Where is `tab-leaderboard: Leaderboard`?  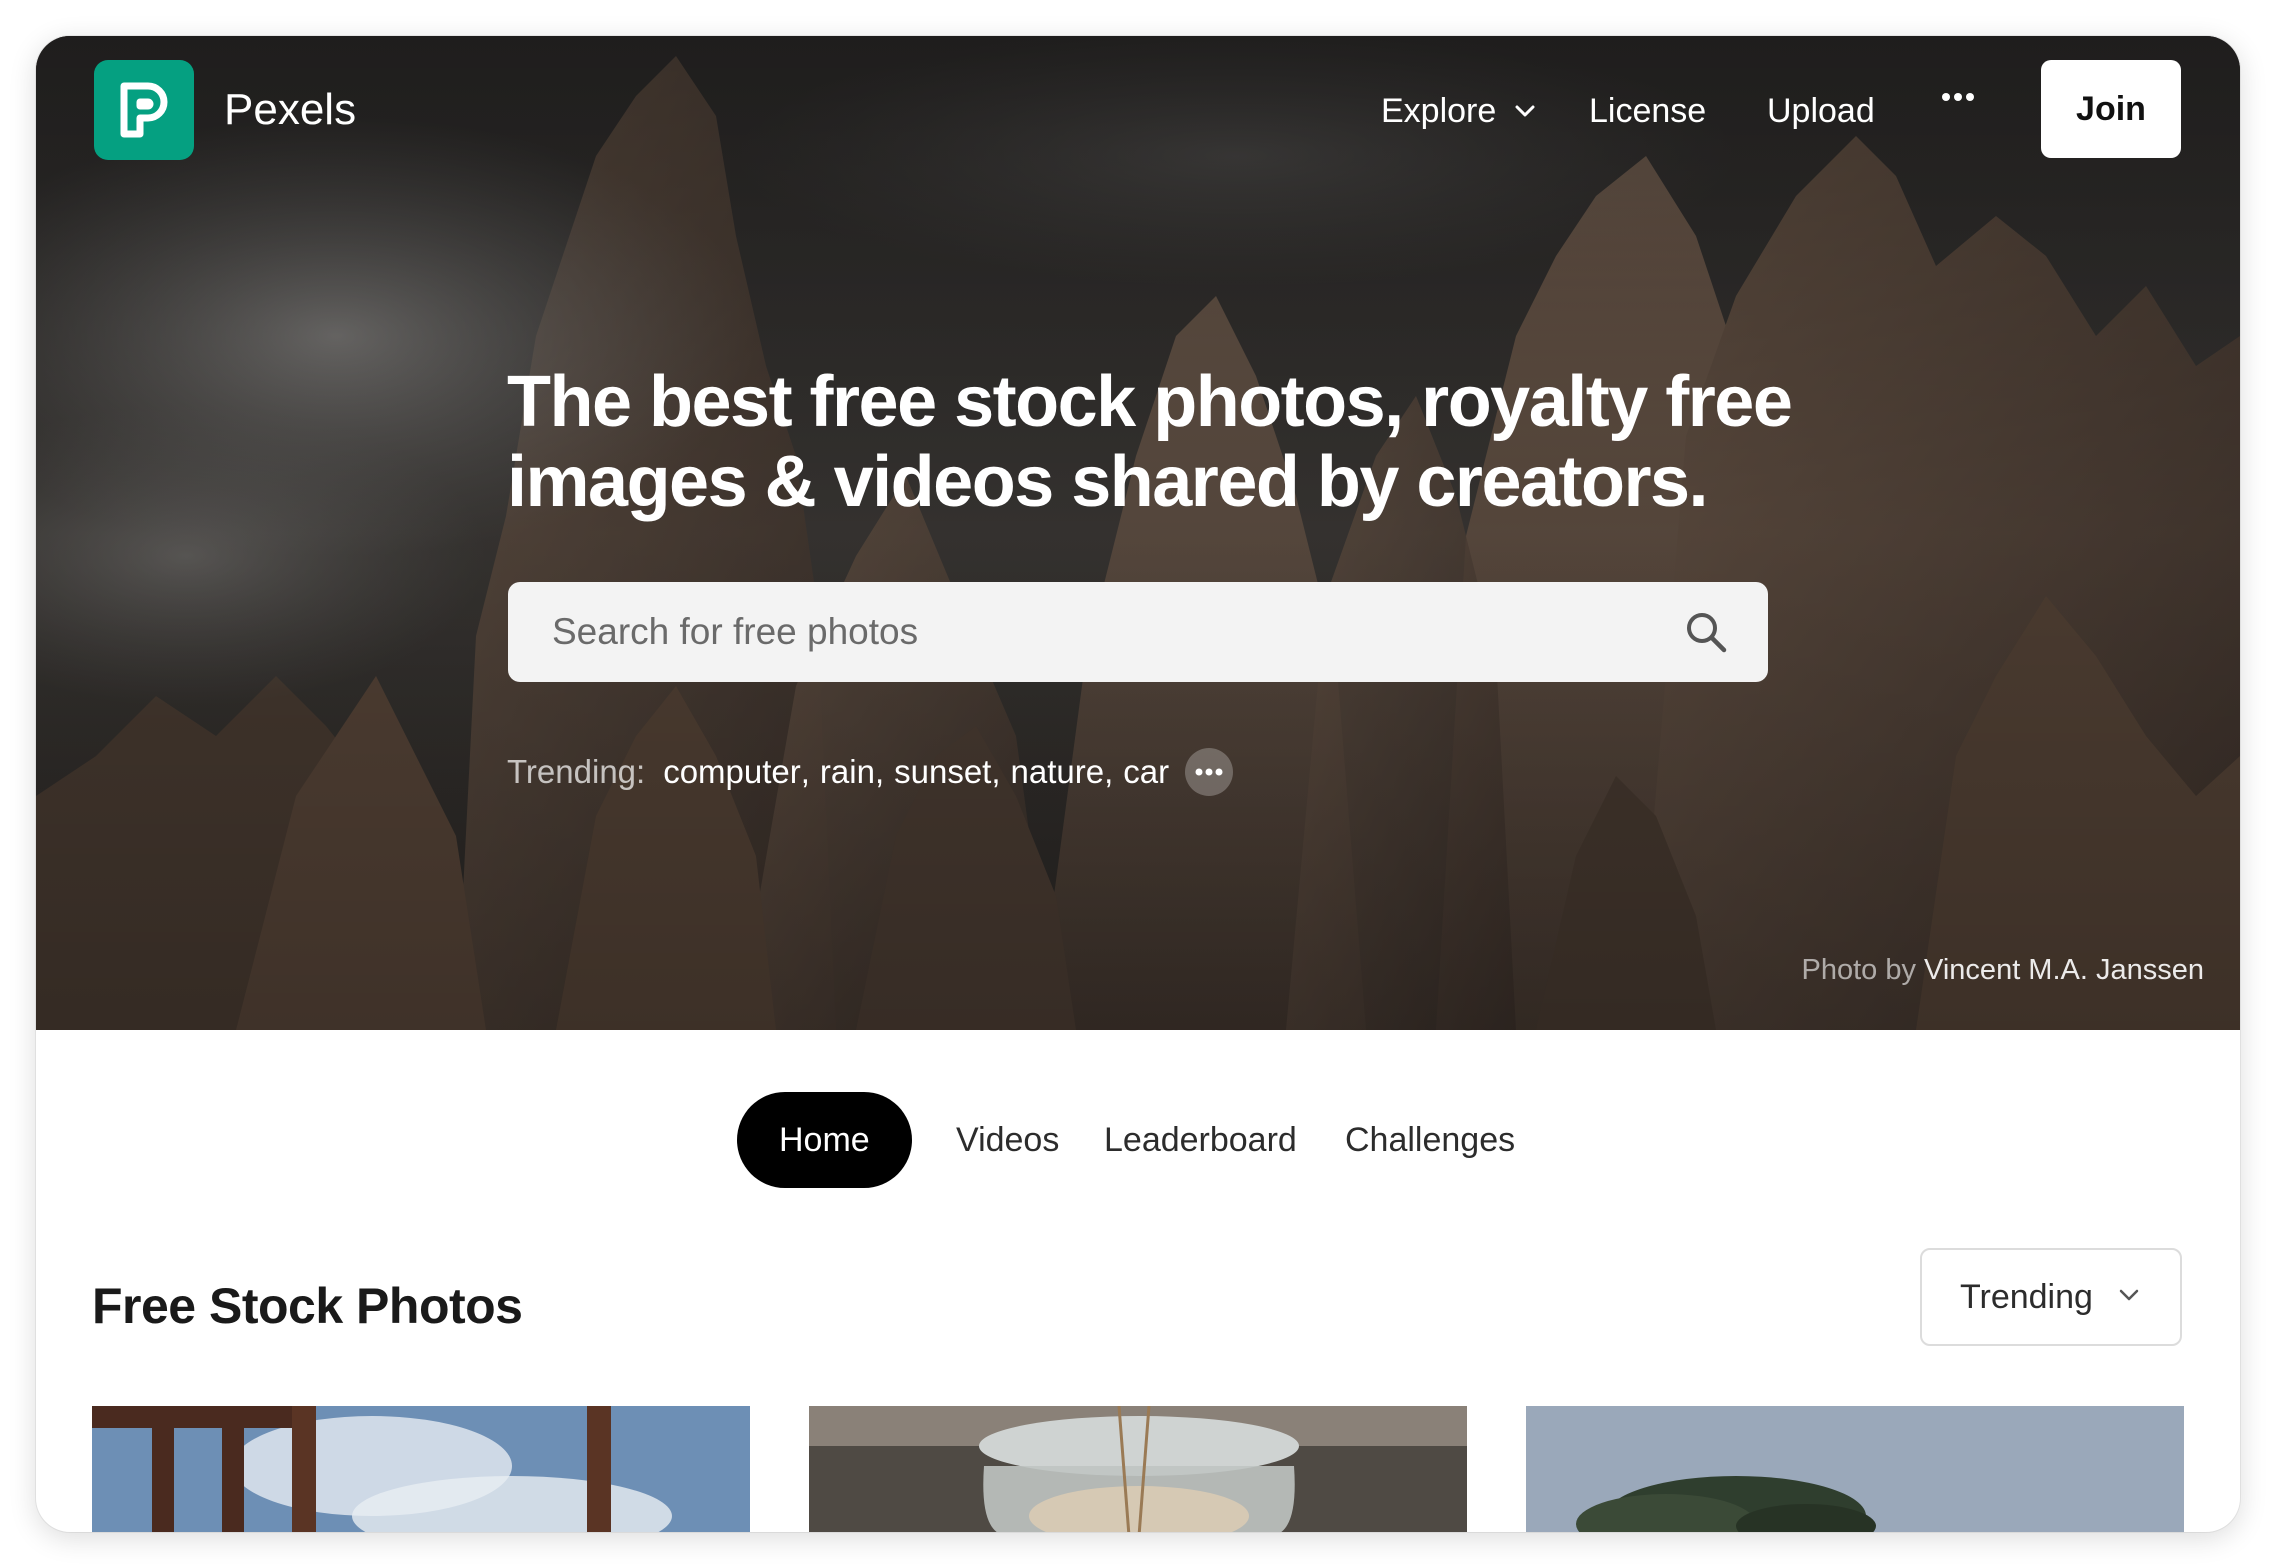
tab-leaderboard: Leaderboard is located at coordinates (1200, 1140).